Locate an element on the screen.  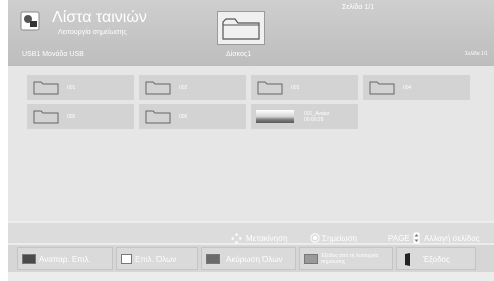
folder-tile: 002 is located at coordinates (192, 87).